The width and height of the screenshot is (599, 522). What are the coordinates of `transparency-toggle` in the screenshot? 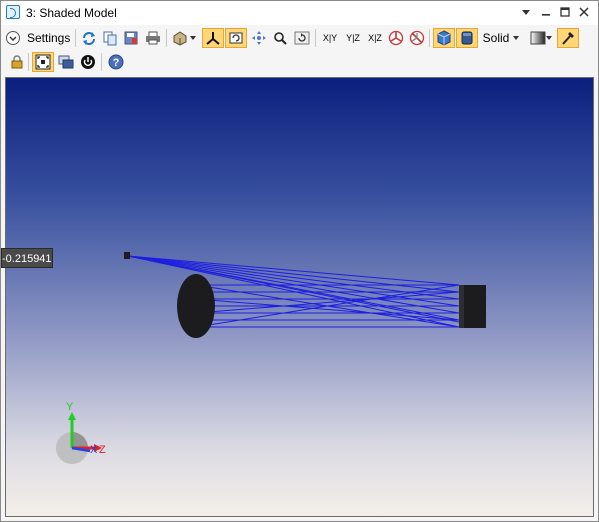 It's located at (467, 38).